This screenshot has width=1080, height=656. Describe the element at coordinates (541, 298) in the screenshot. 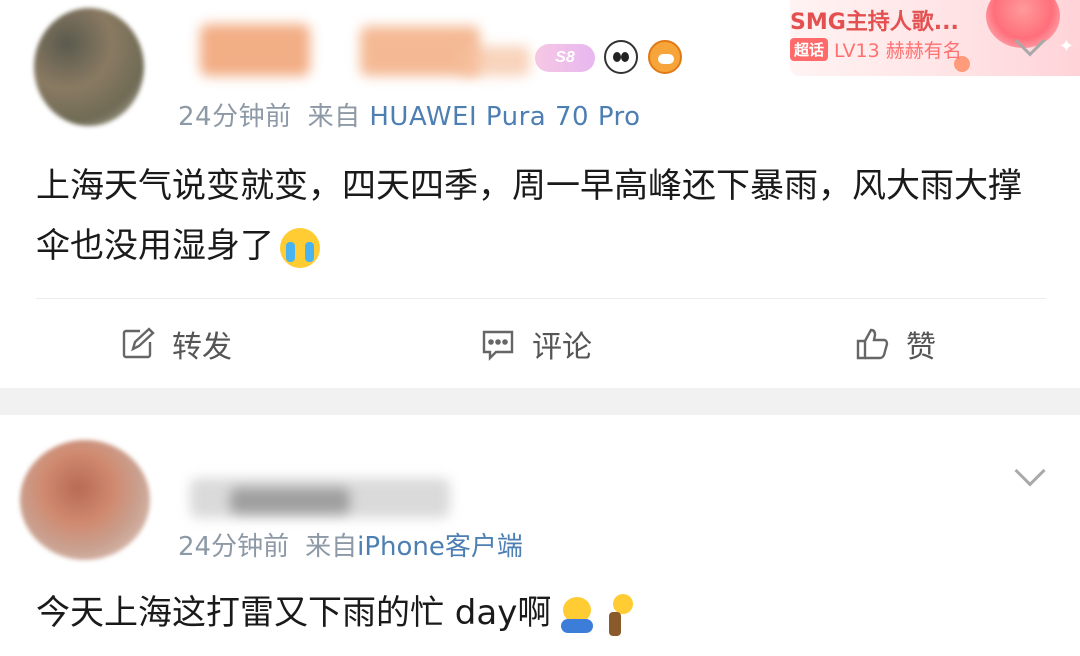

I see `divider` at that location.